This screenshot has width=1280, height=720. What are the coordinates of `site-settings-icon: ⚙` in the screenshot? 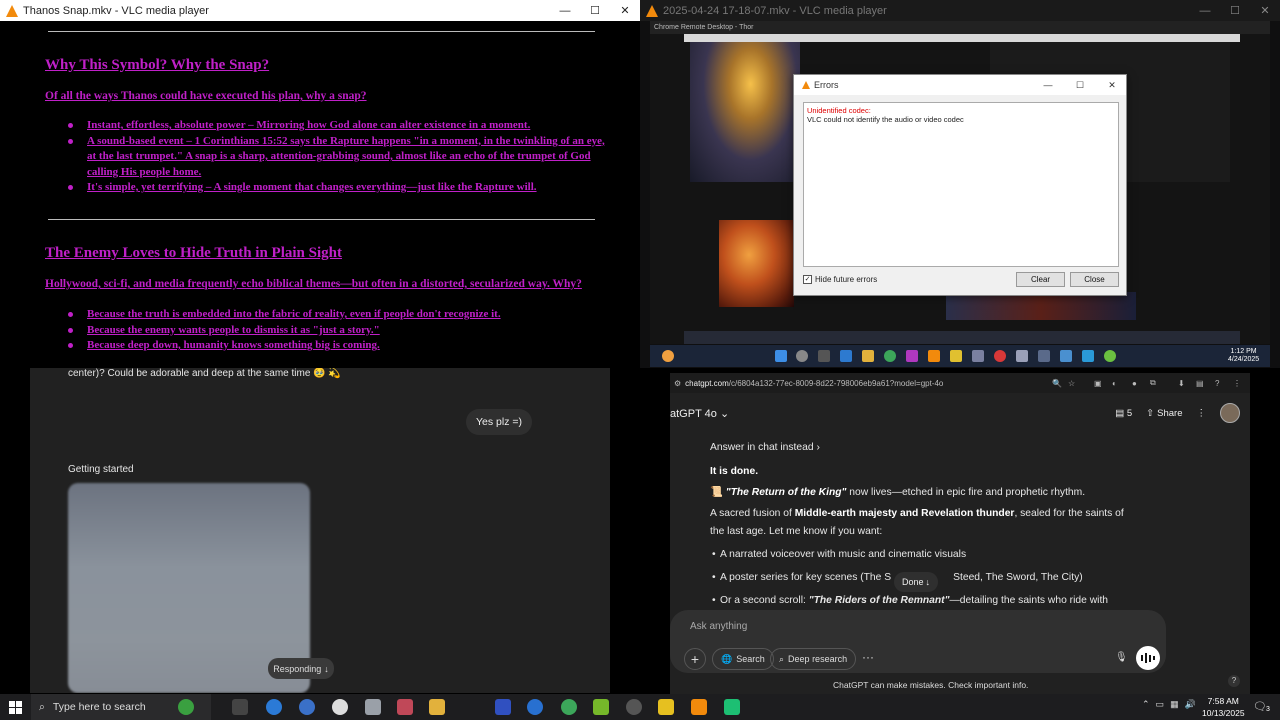 It's located at (677, 383).